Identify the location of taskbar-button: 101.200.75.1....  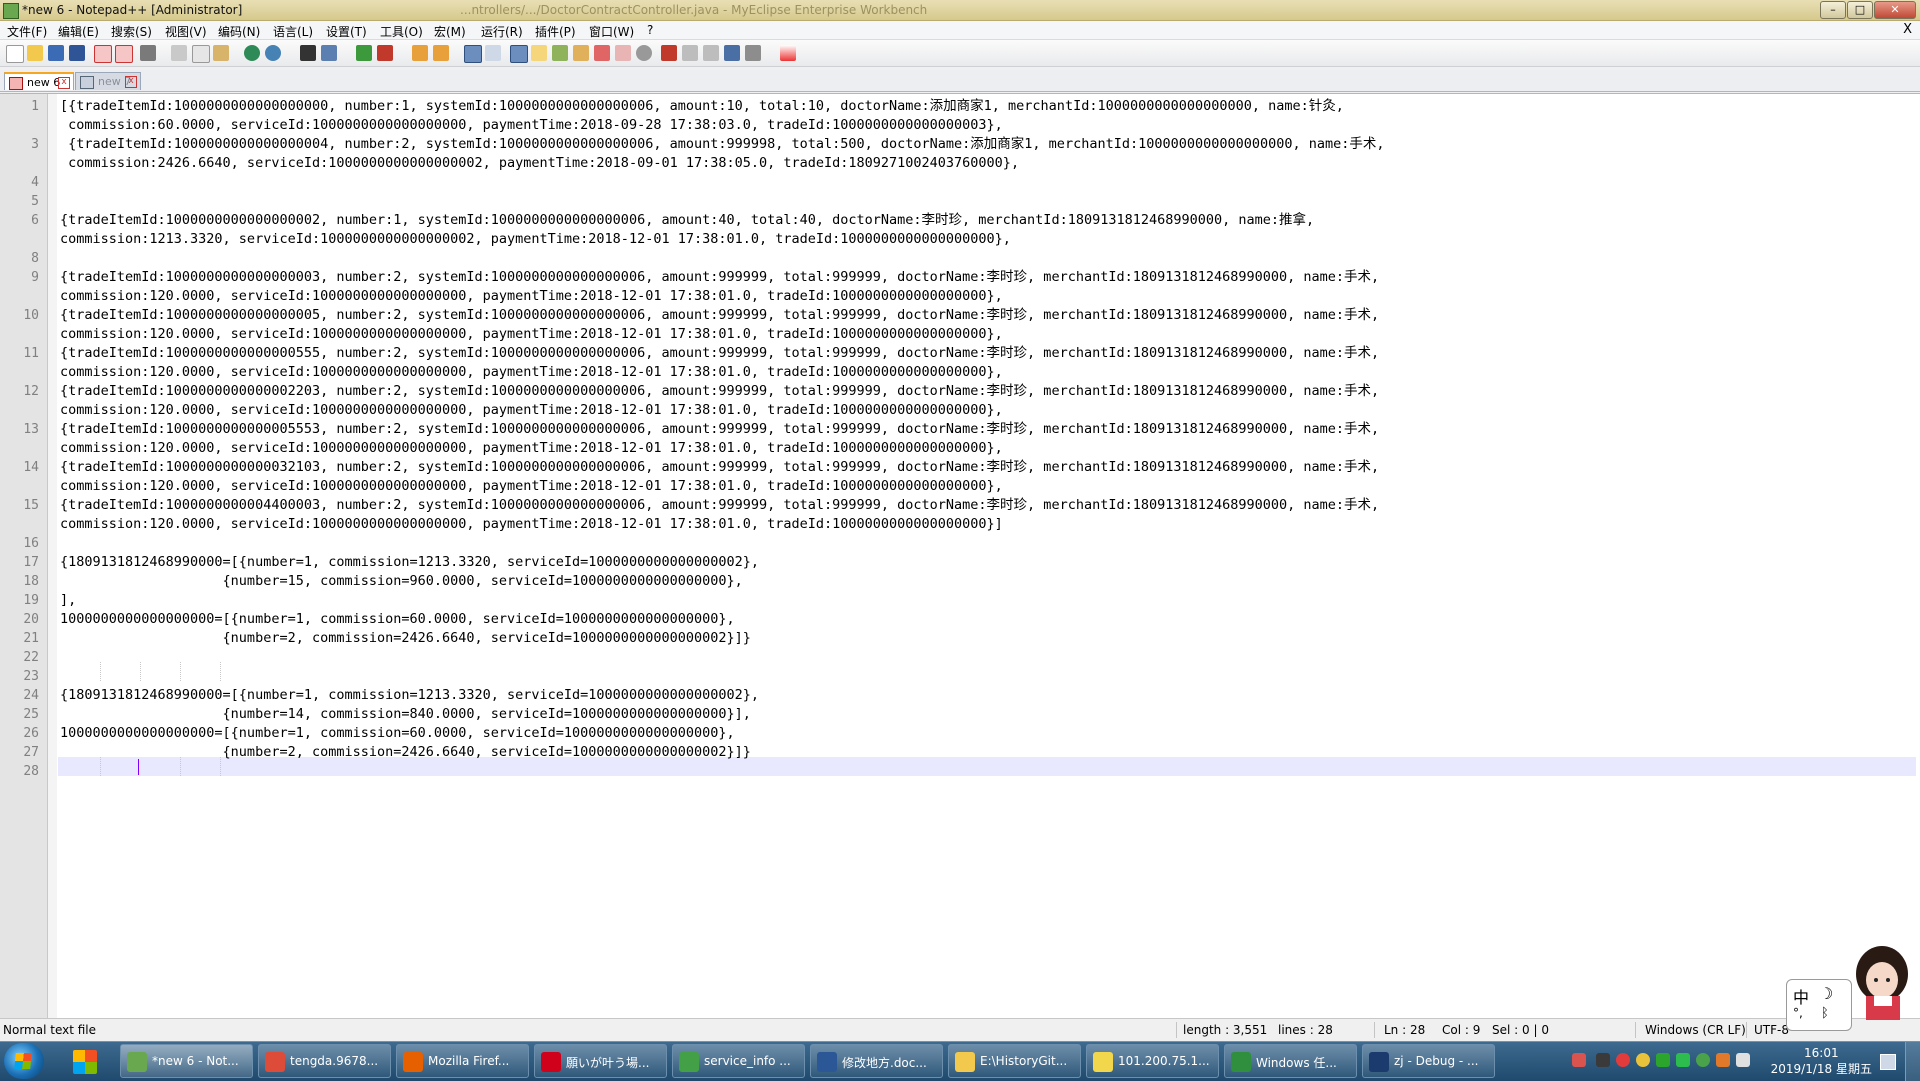
(1152, 1061).